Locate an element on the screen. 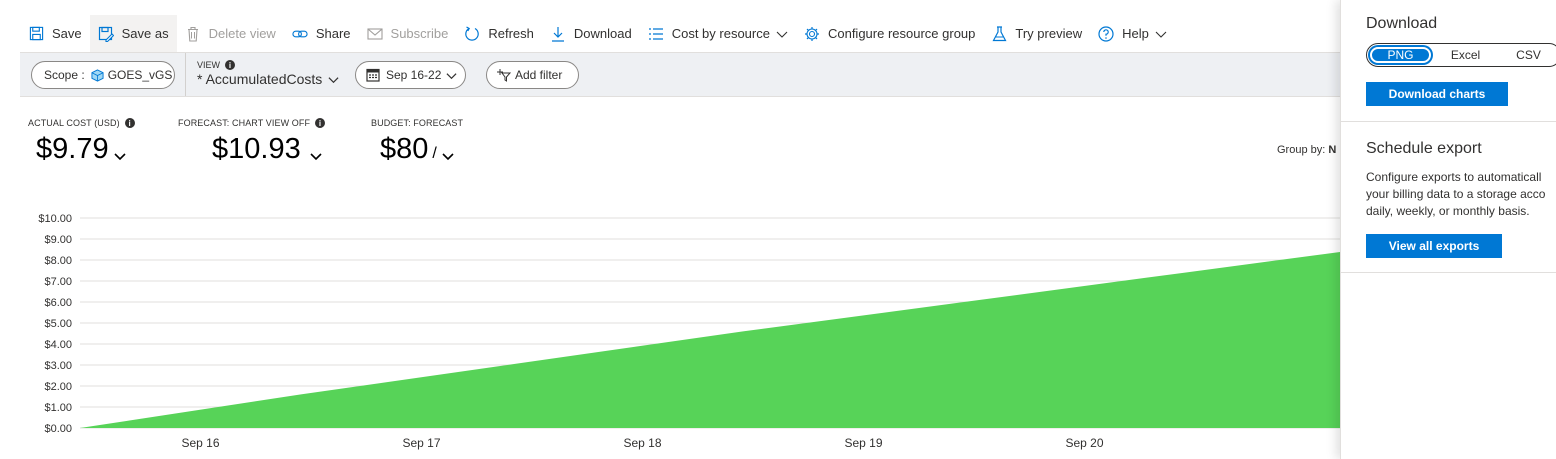 The image size is (1556, 459). chart-y-tick-label: $4.00 is located at coordinates (58, 345).